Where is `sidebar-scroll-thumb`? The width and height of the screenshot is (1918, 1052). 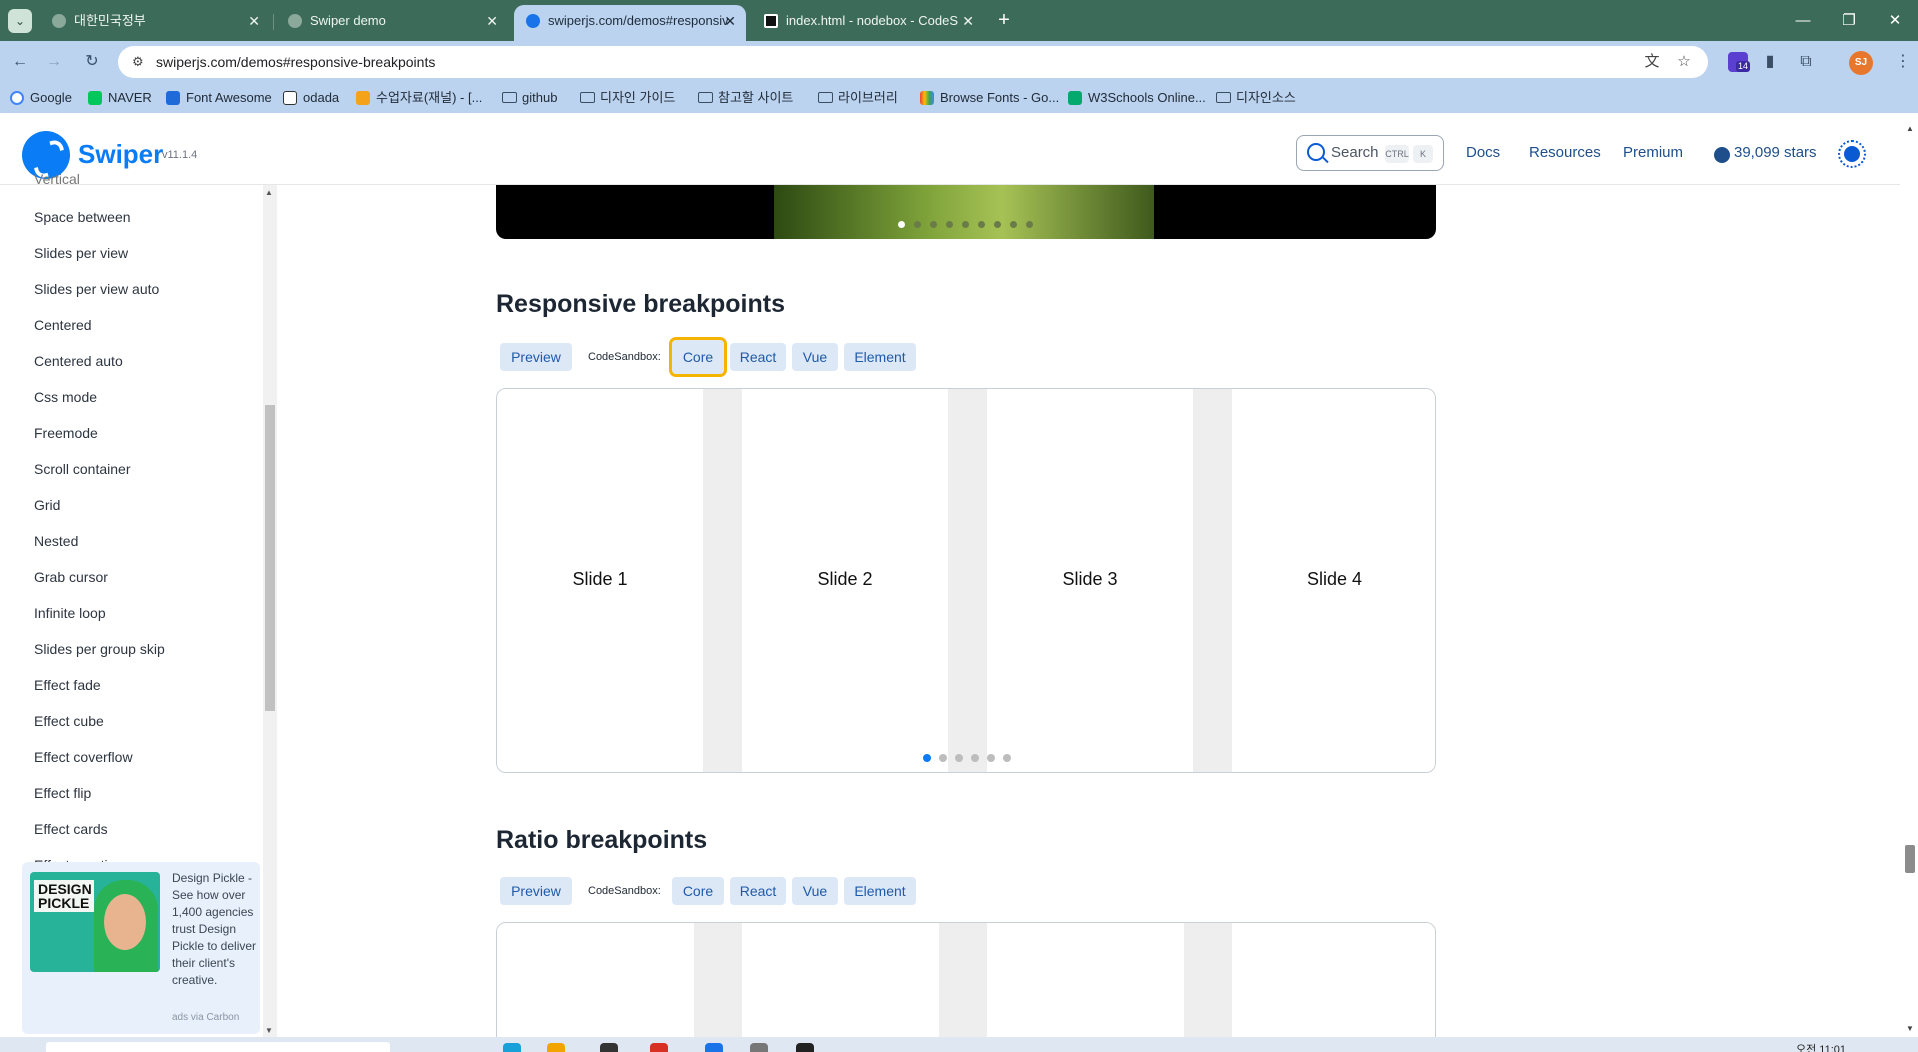
sidebar-scroll-thumb is located at coordinates (270, 558).